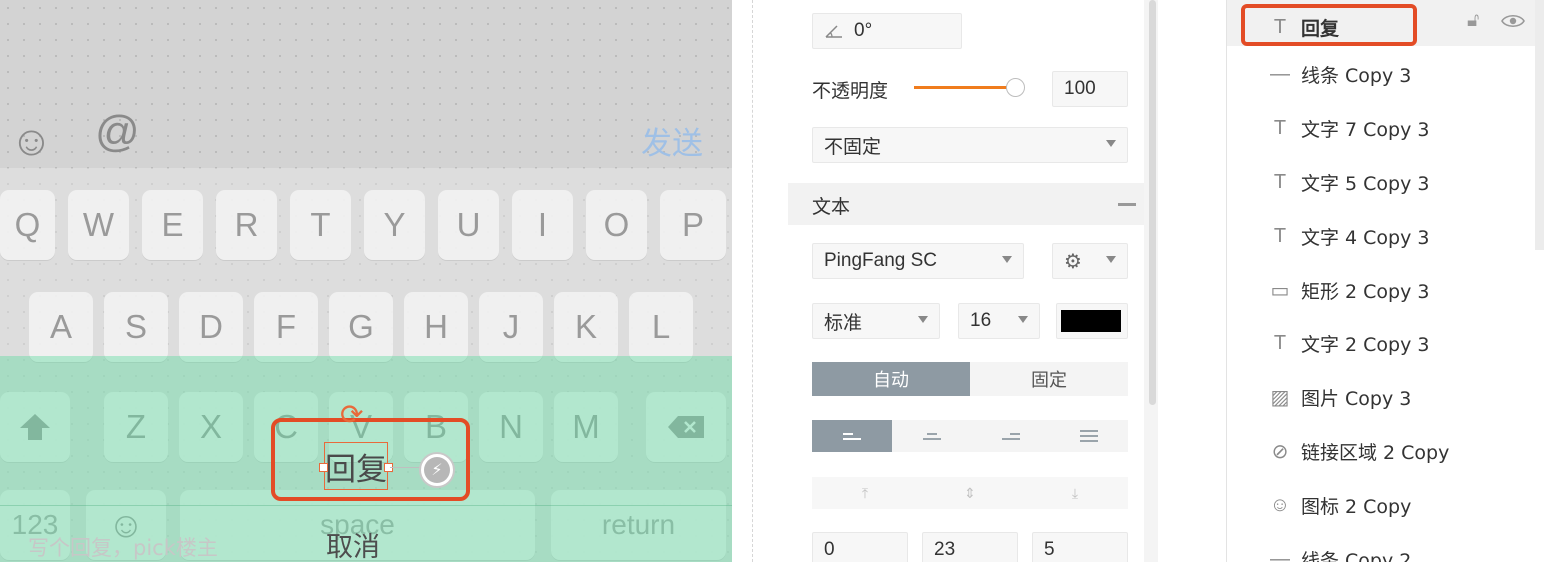 The height and width of the screenshot is (562, 1544). I want to click on key-o: O, so click(616, 225).